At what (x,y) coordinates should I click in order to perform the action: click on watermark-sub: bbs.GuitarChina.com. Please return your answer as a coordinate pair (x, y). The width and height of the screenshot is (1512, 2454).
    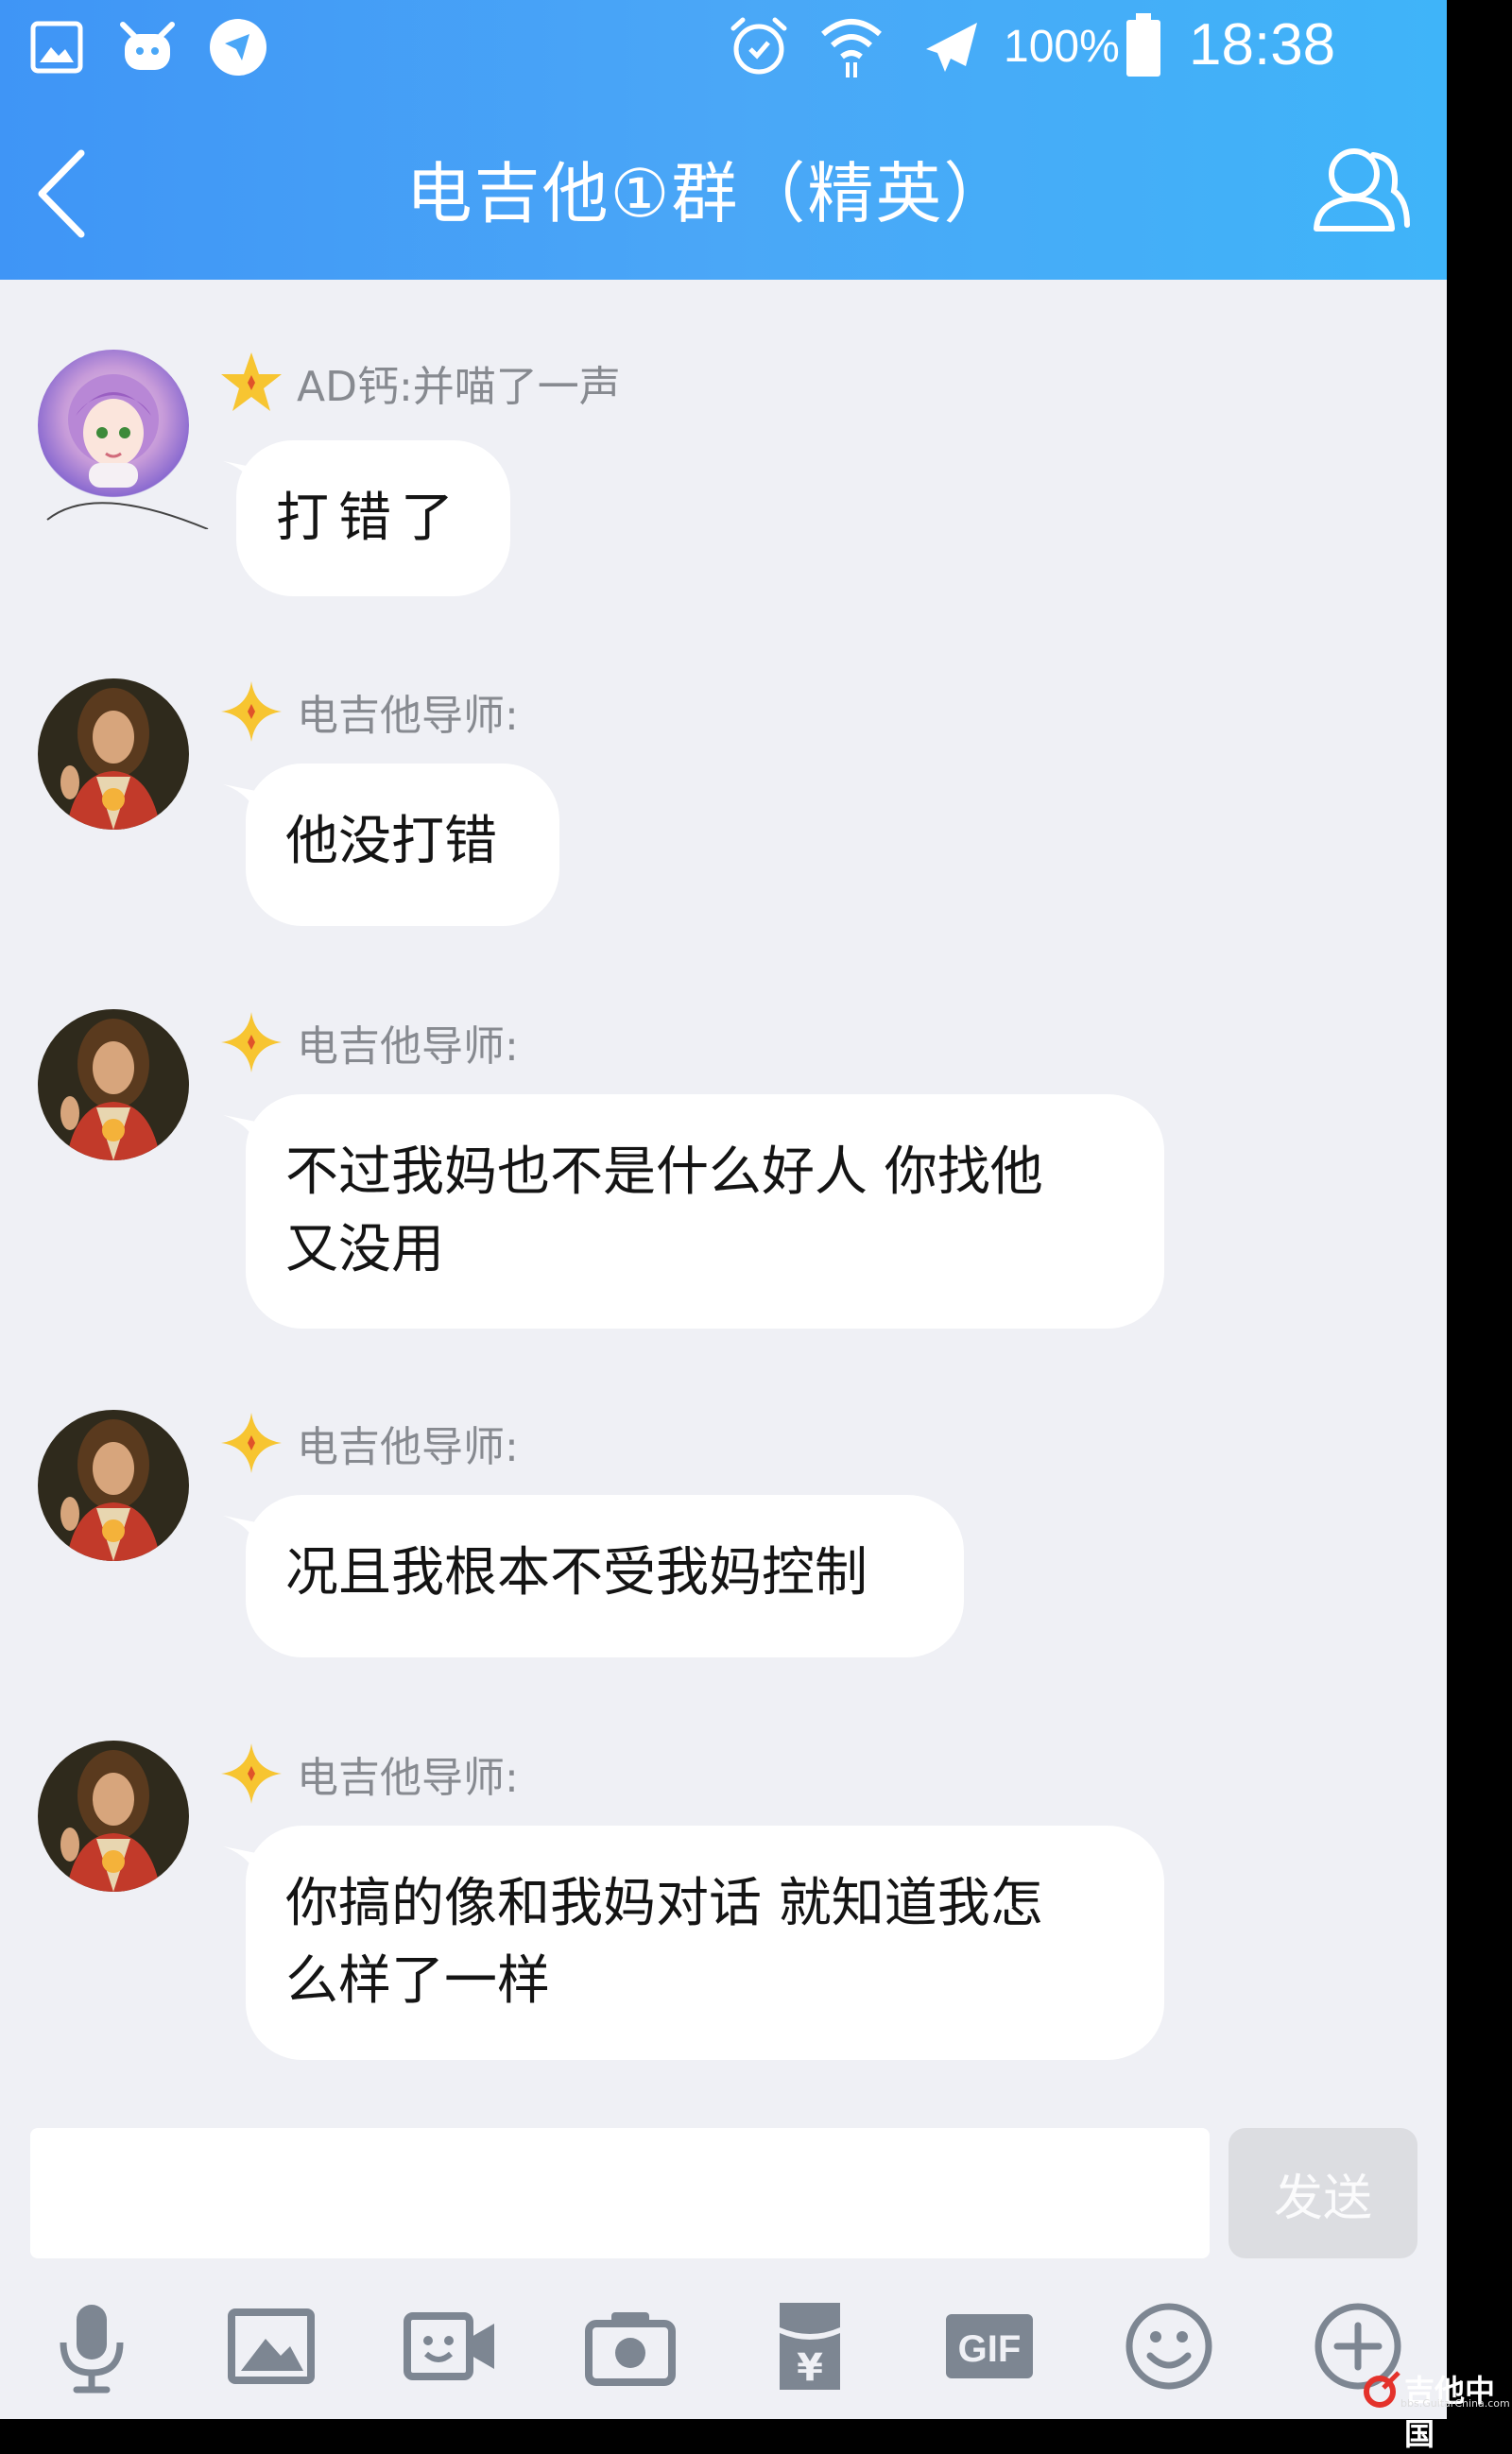
    Looking at the image, I should click on (1455, 2403).